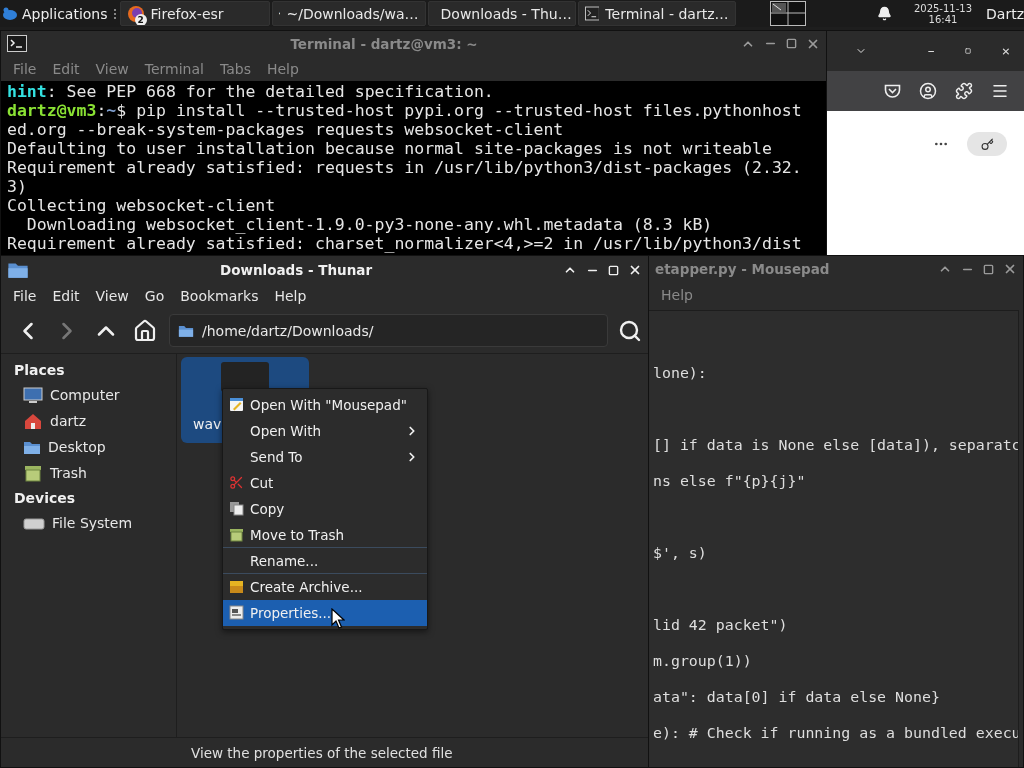 The image size is (1024, 768). I want to click on sidebar-heading: Places, so click(39, 370).